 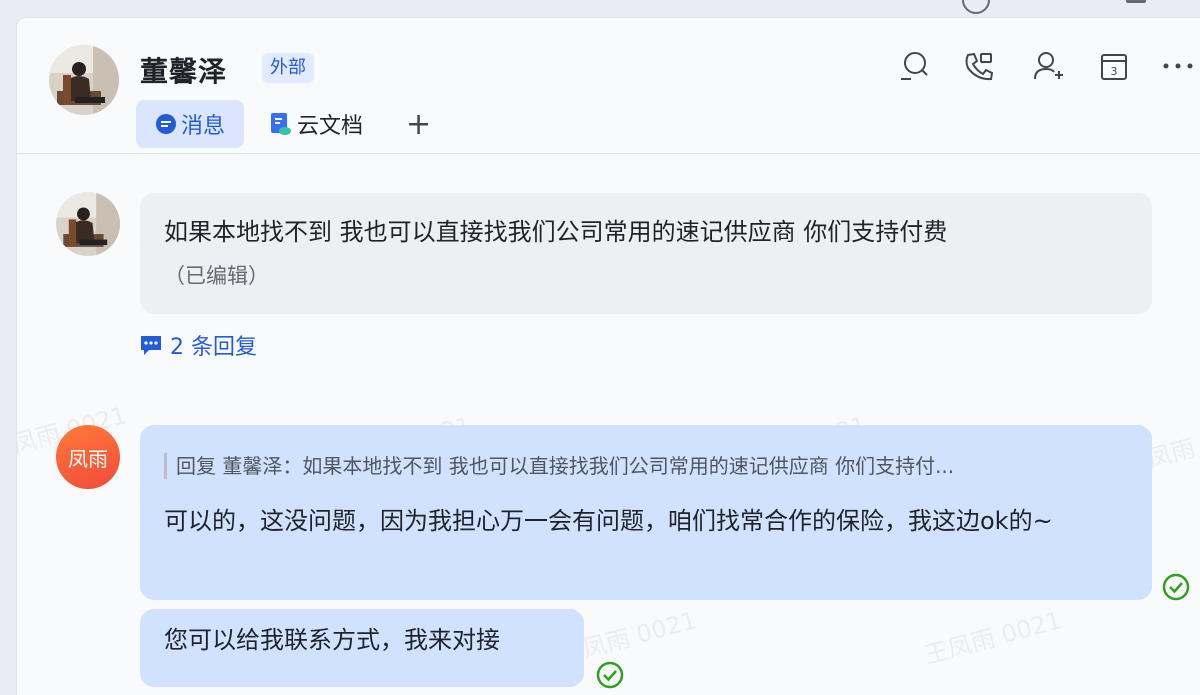 What do you see at coordinates (151, 345) in the screenshot?
I see `thread-icon` at bounding box center [151, 345].